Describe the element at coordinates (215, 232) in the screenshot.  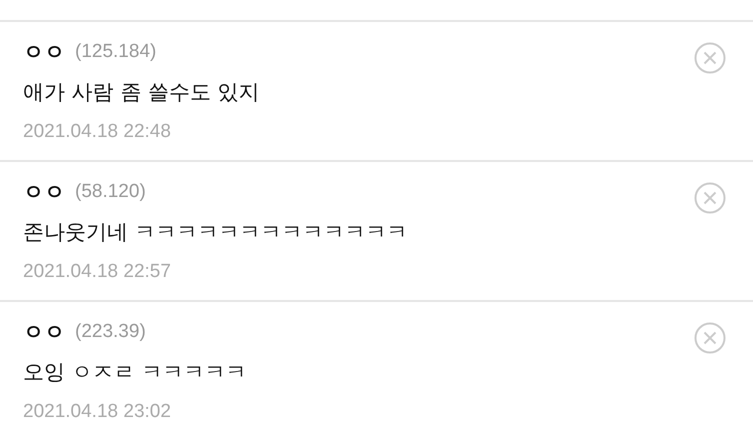
I see `comment-text: 존나웃기네 ㅋㅋㅋㅋㅋㅋㅋㅋㅋㅋㅋㅋㅋ` at that location.